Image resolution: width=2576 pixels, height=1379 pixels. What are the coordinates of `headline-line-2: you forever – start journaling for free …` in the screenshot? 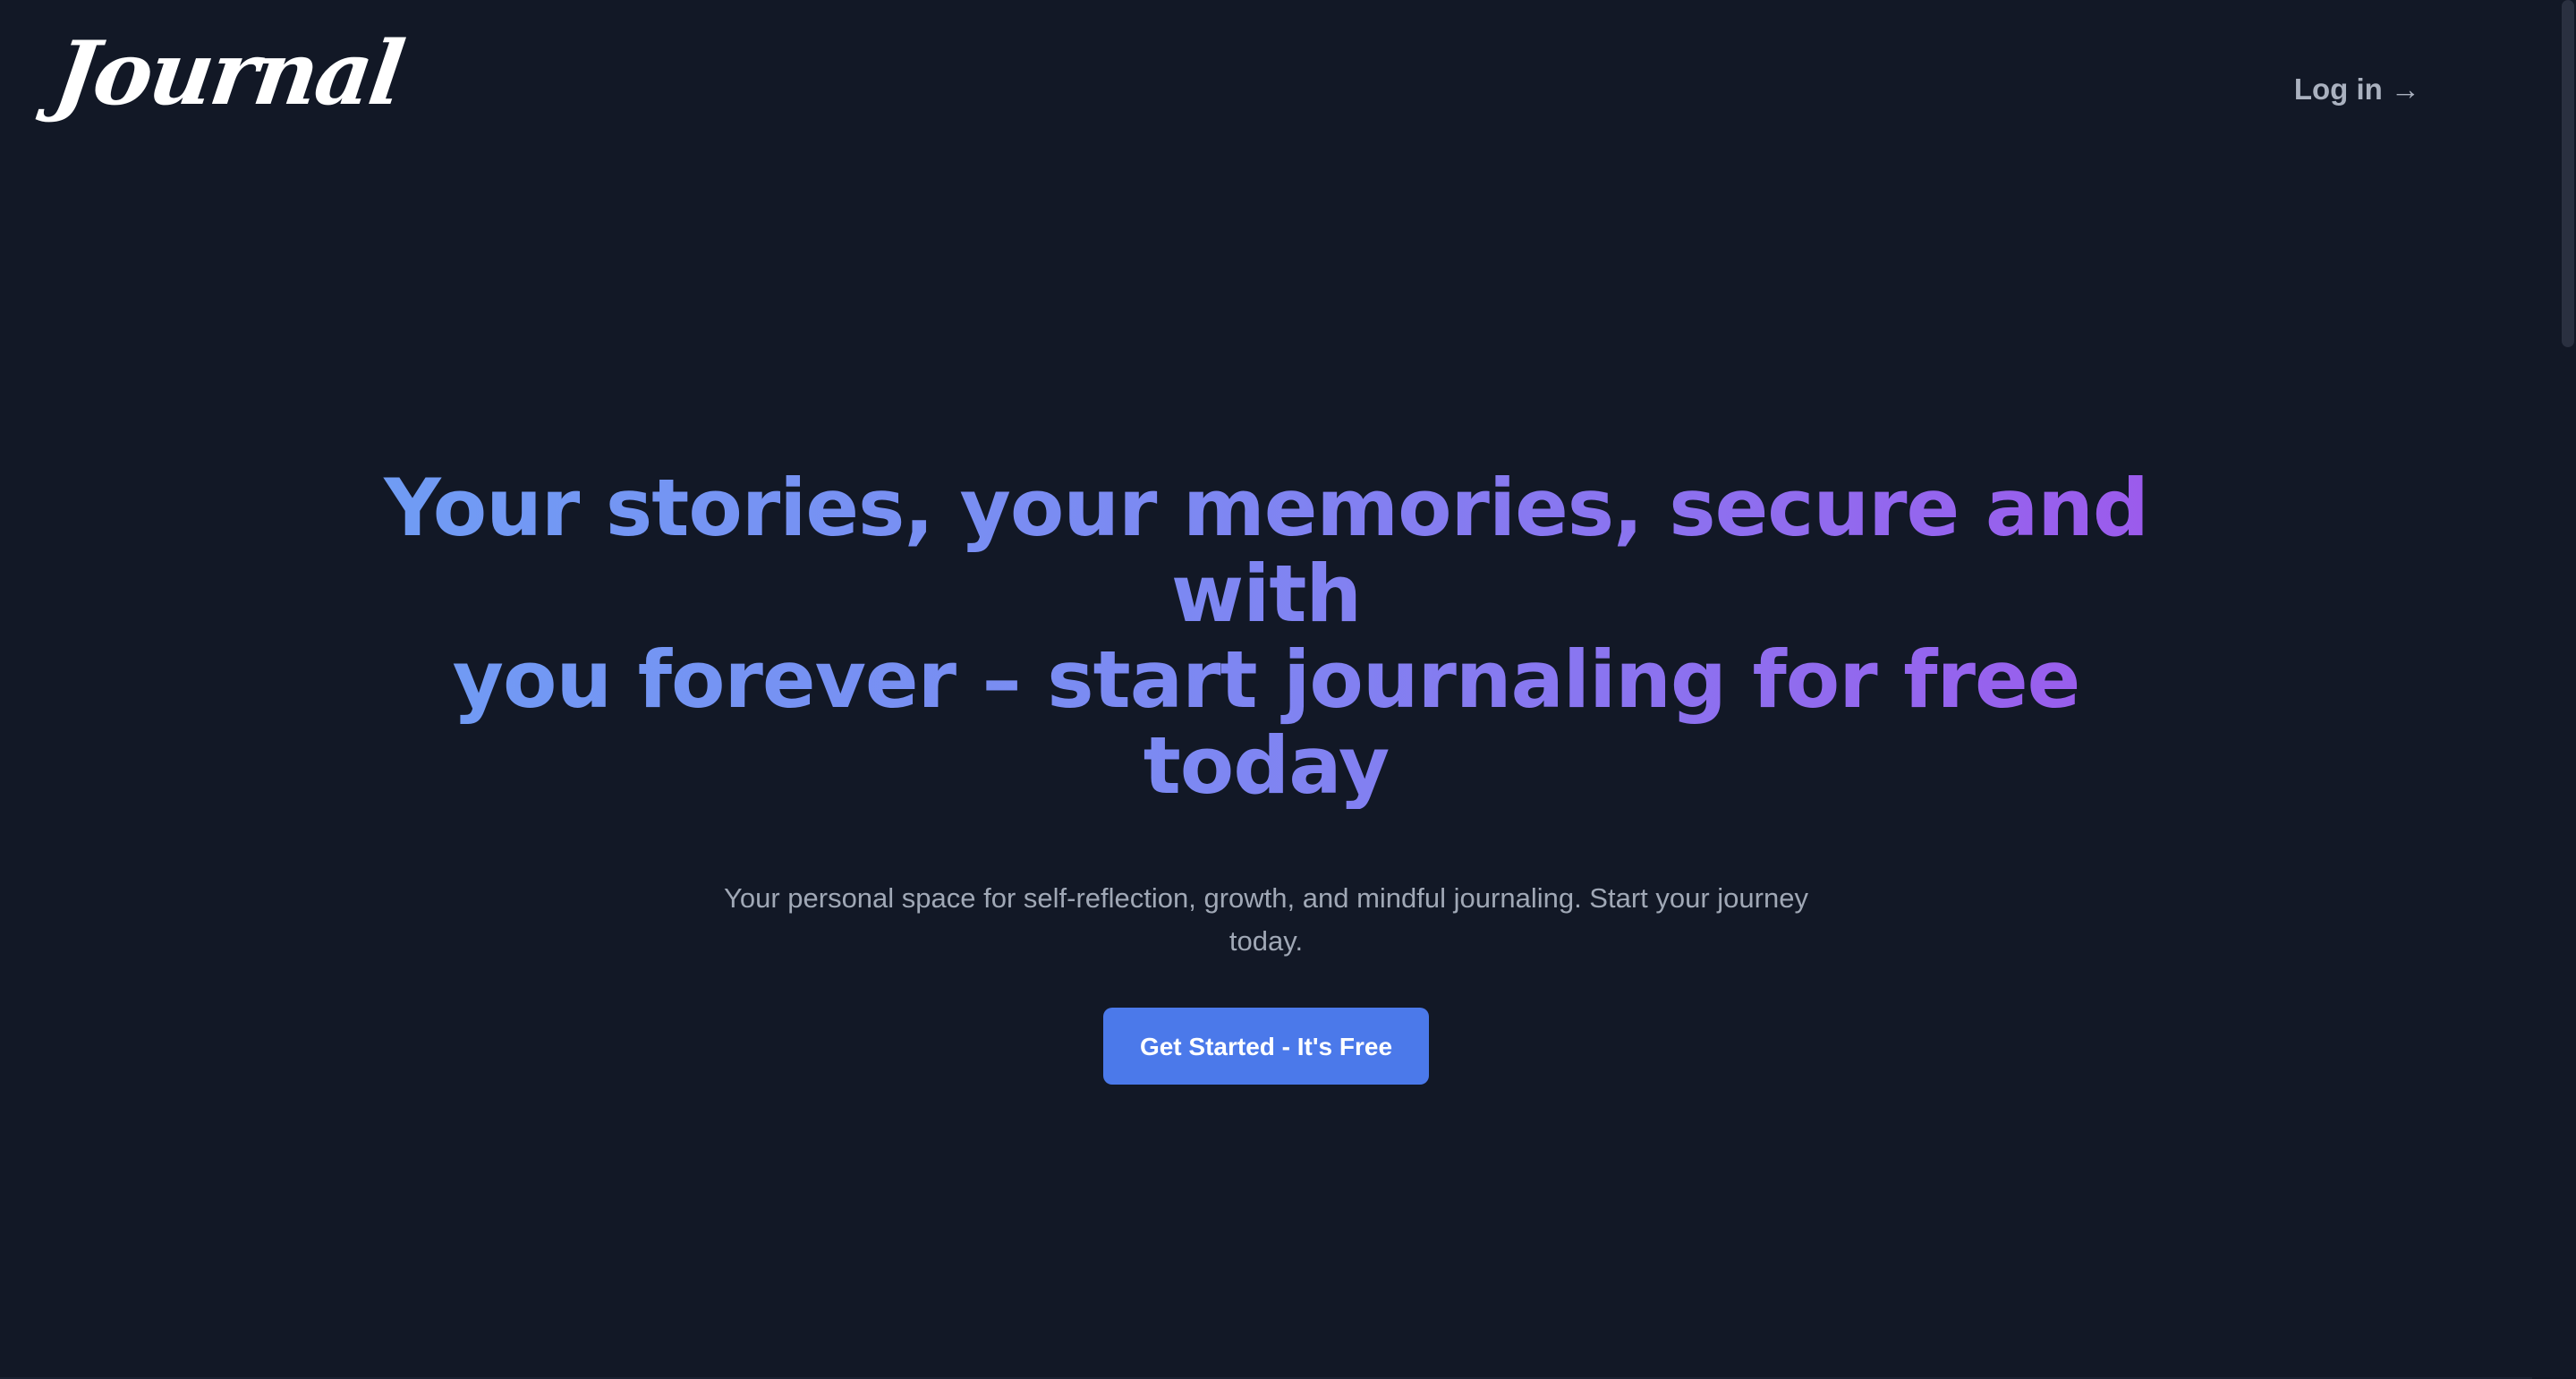 It's located at (1266, 723).